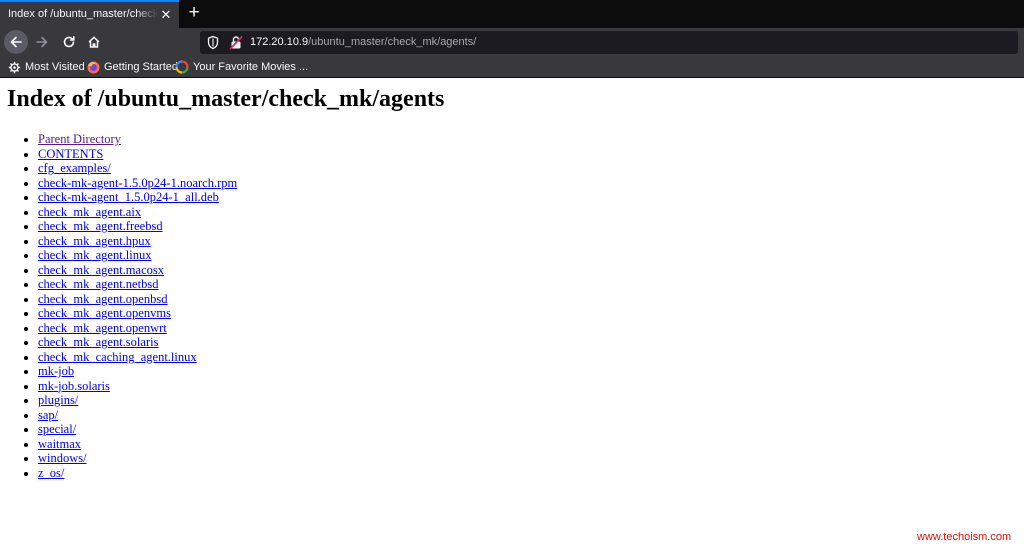  I want to click on list-item: mk-job.solaris, so click(137, 386).